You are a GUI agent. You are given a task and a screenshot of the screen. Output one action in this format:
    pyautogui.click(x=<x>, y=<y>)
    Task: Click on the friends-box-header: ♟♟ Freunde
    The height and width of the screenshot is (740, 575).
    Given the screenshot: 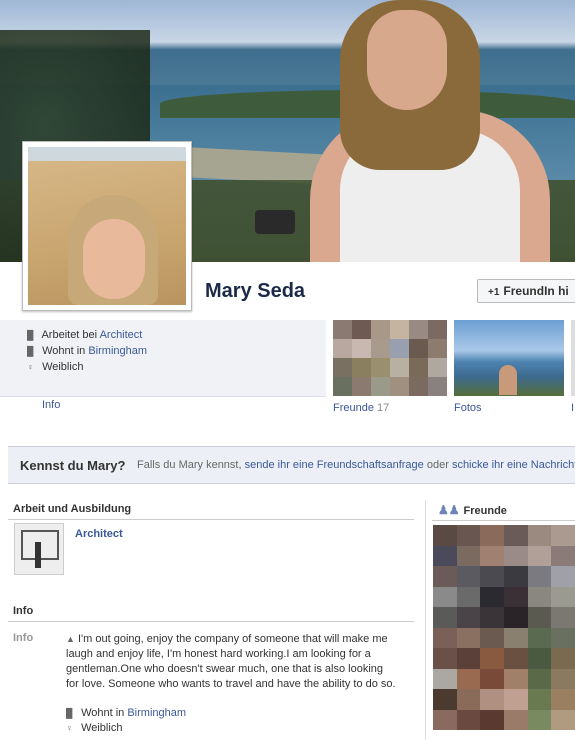 What is the action you would take?
    pyautogui.click(x=472, y=510)
    